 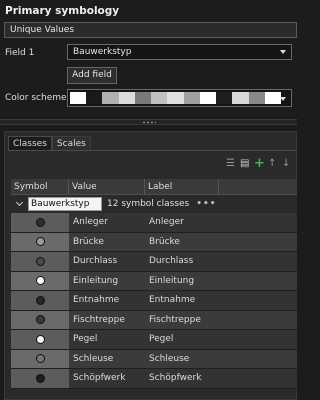 What do you see at coordinates (19, 202) in the screenshot?
I see `collapse-chevron-icon` at bounding box center [19, 202].